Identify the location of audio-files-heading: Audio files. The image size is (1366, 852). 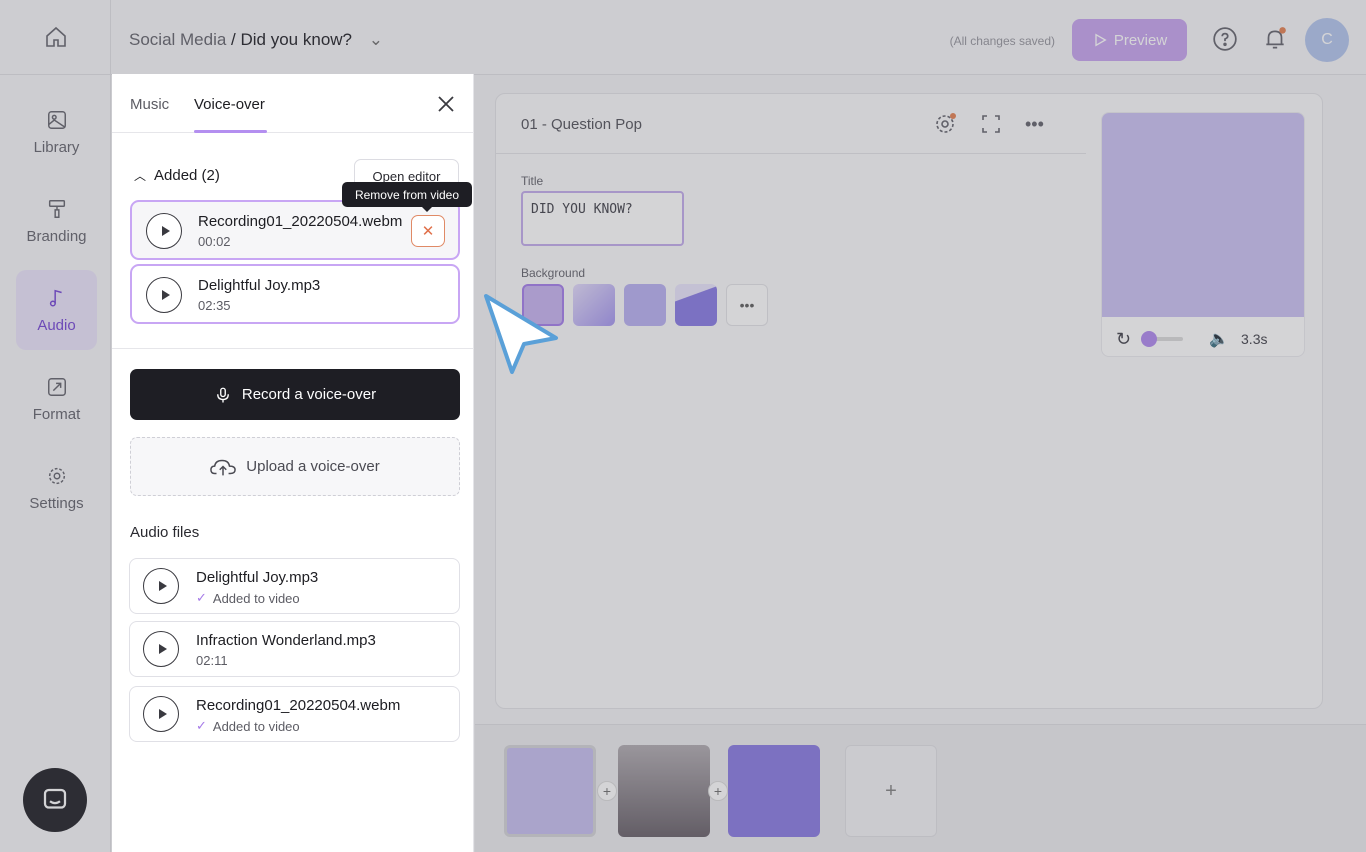
(165, 532).